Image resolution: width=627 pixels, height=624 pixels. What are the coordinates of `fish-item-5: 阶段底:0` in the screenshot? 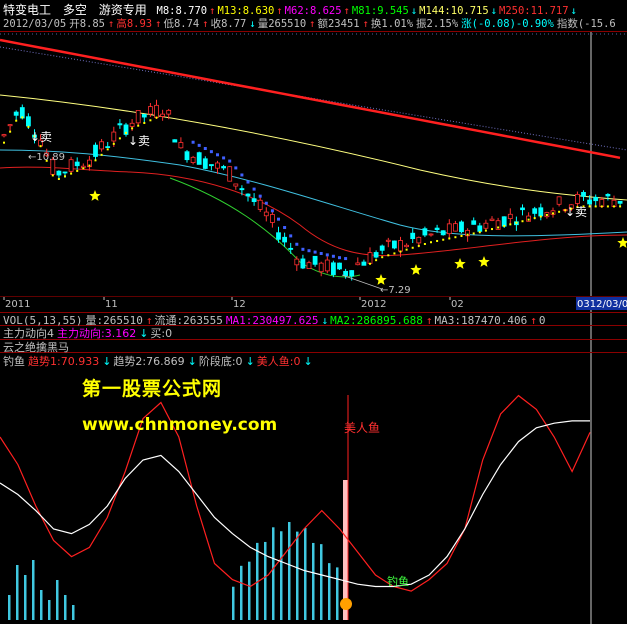 It's located at (220, 361).